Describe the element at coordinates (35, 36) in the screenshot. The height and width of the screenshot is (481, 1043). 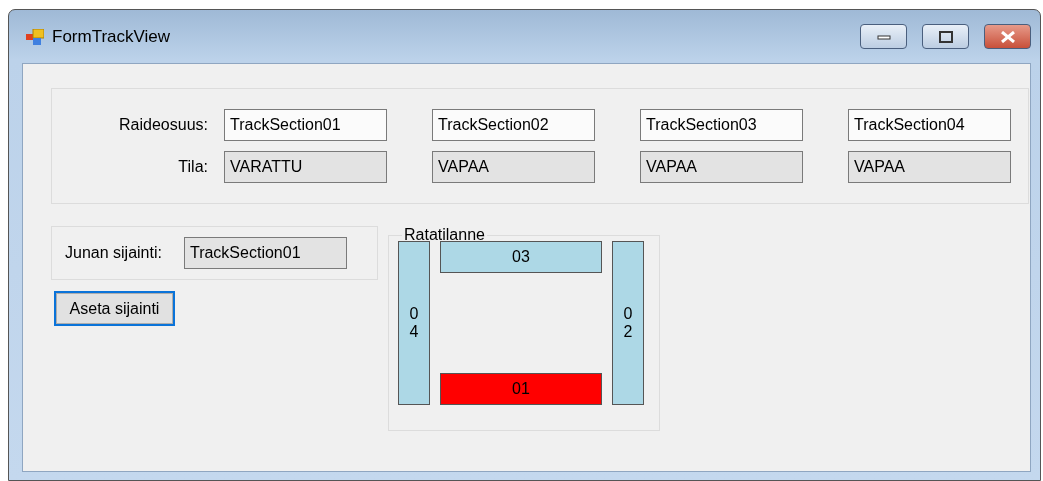
I see `app-icon` at that location.